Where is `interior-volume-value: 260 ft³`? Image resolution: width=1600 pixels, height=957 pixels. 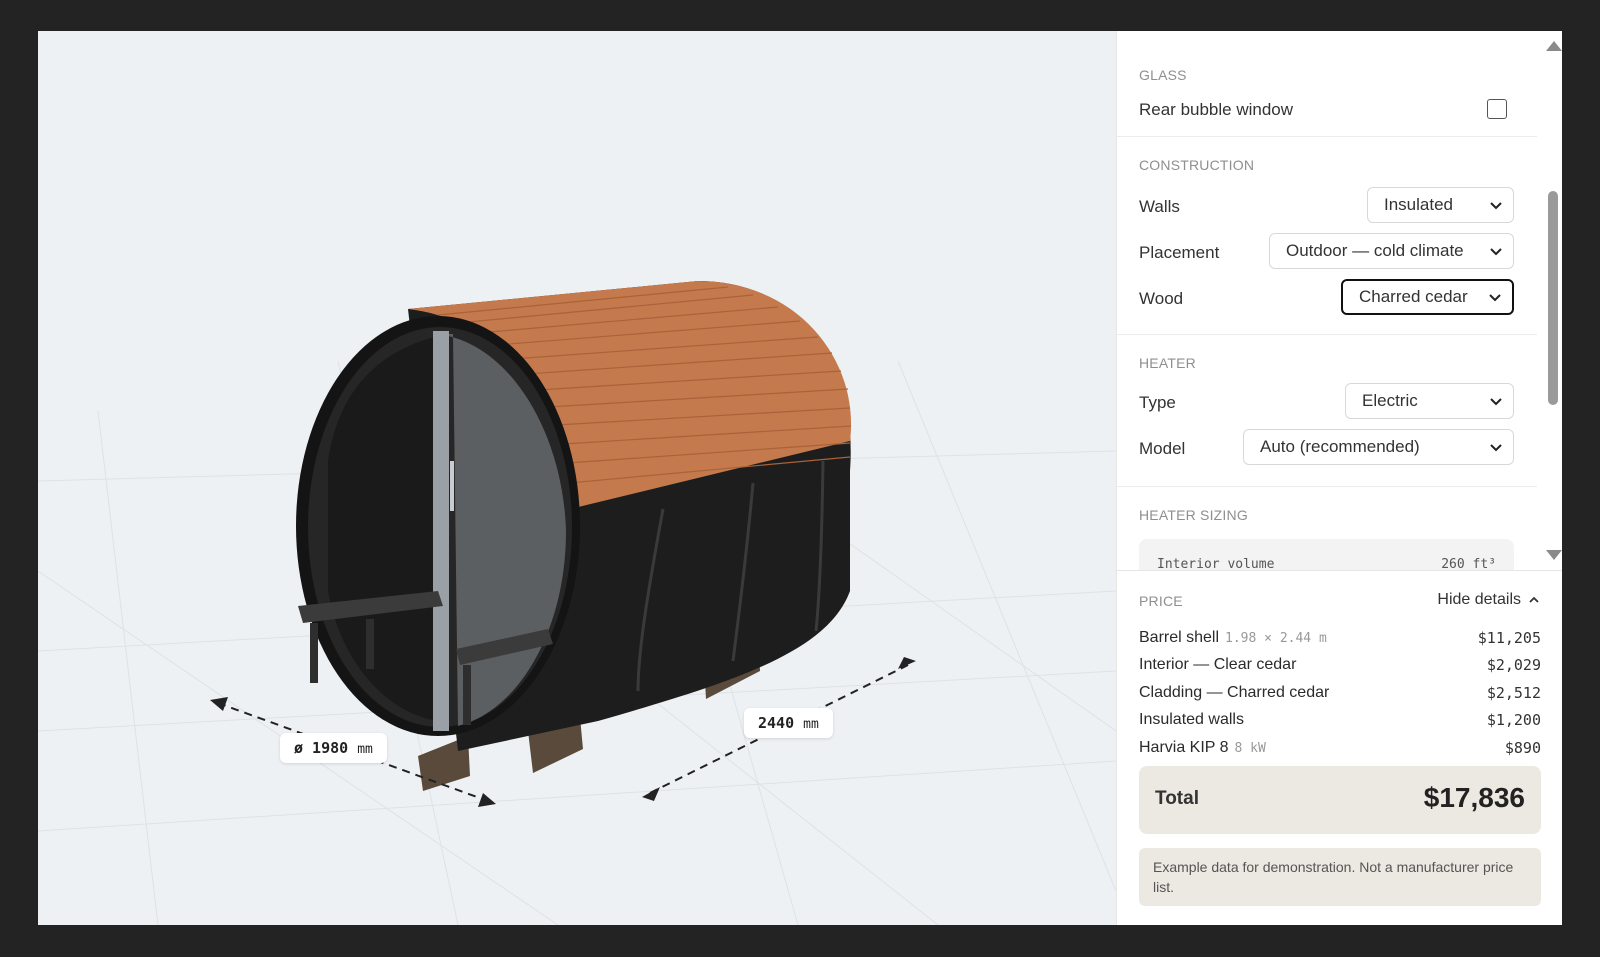
interior-volume-value: 260 ft³ is located at coordinates (1468, 563).